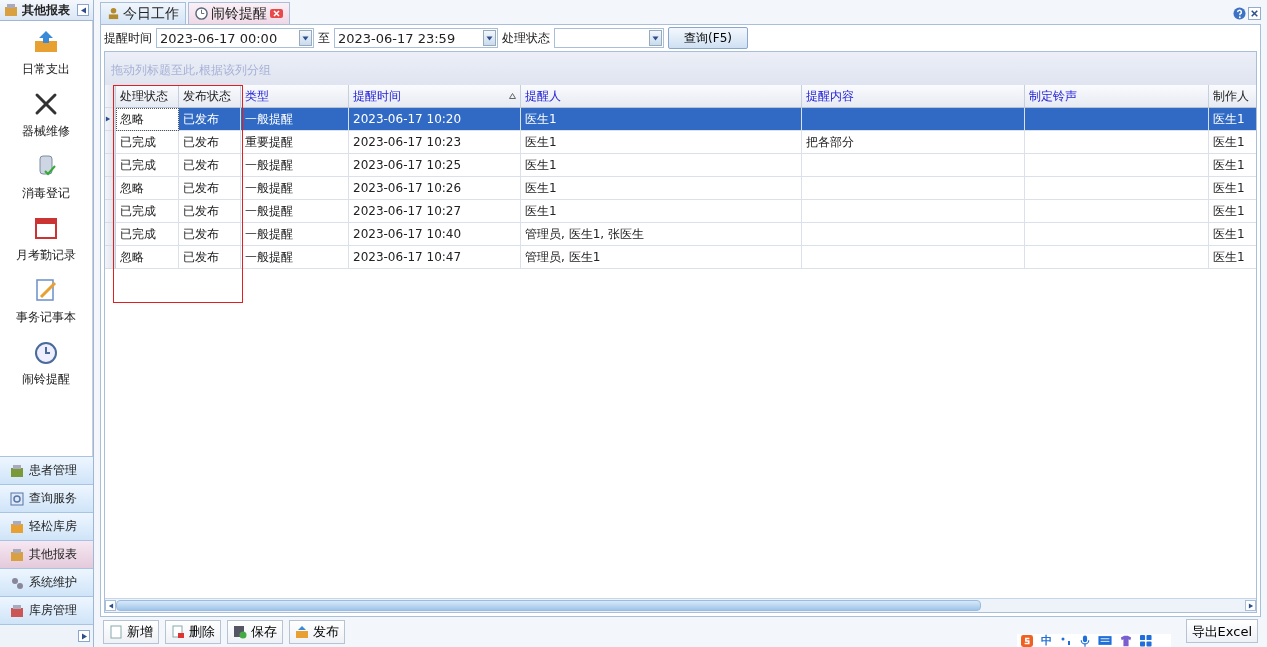 The width and height of the screenshot is (1267, 647). Describe the element at coordinates (1085, 640) in the screenshot. I see `microphone-icon` at that location.